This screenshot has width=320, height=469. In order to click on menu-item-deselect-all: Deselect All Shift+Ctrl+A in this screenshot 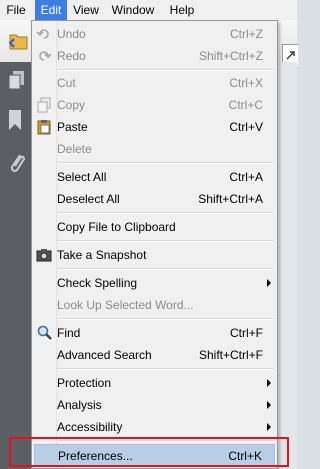, I will do `click(154, 199)`.